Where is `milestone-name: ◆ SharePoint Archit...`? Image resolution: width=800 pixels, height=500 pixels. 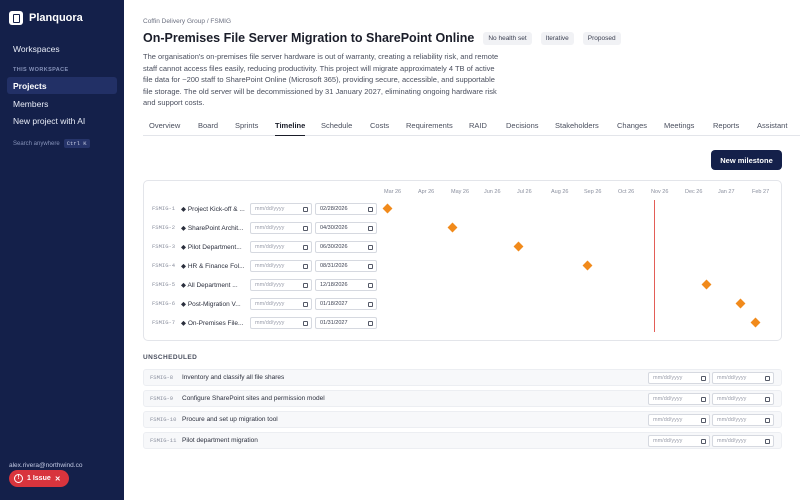
milestone-name: ◆ SharePoint Archit... is located at coordinates (213, 228).